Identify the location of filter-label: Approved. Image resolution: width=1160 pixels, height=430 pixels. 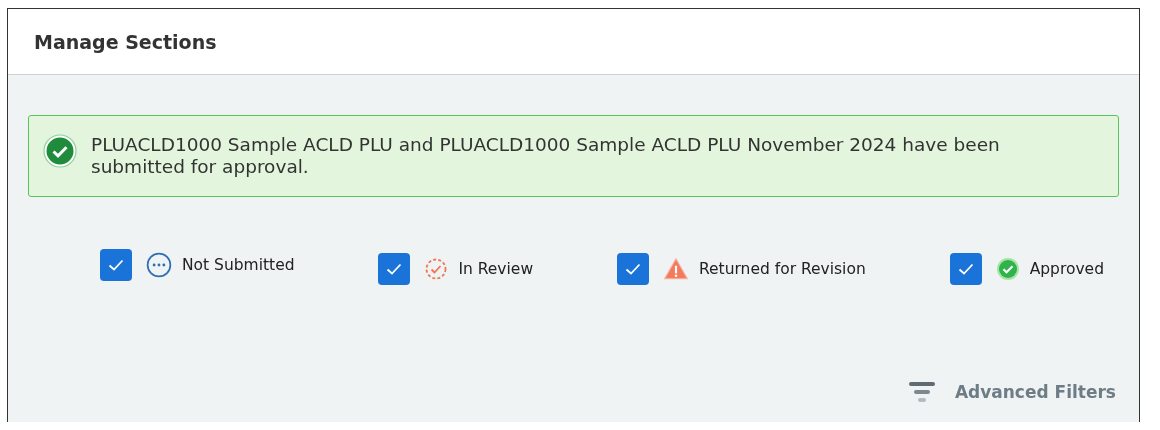
(1066, 269).